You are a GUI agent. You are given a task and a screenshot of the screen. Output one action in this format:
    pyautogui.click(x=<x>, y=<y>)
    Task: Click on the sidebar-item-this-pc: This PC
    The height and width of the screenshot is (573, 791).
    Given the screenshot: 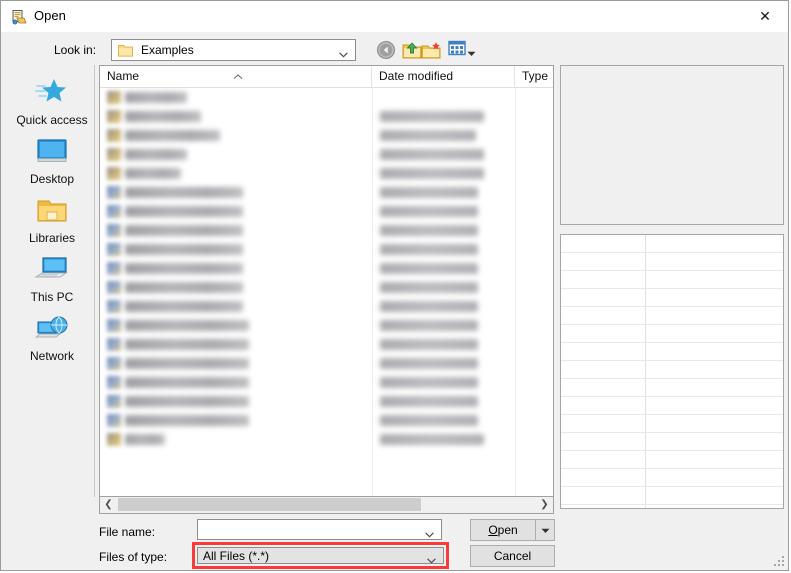 What is the action you would take?
    pyautogui.click(x=52, y=278)
    